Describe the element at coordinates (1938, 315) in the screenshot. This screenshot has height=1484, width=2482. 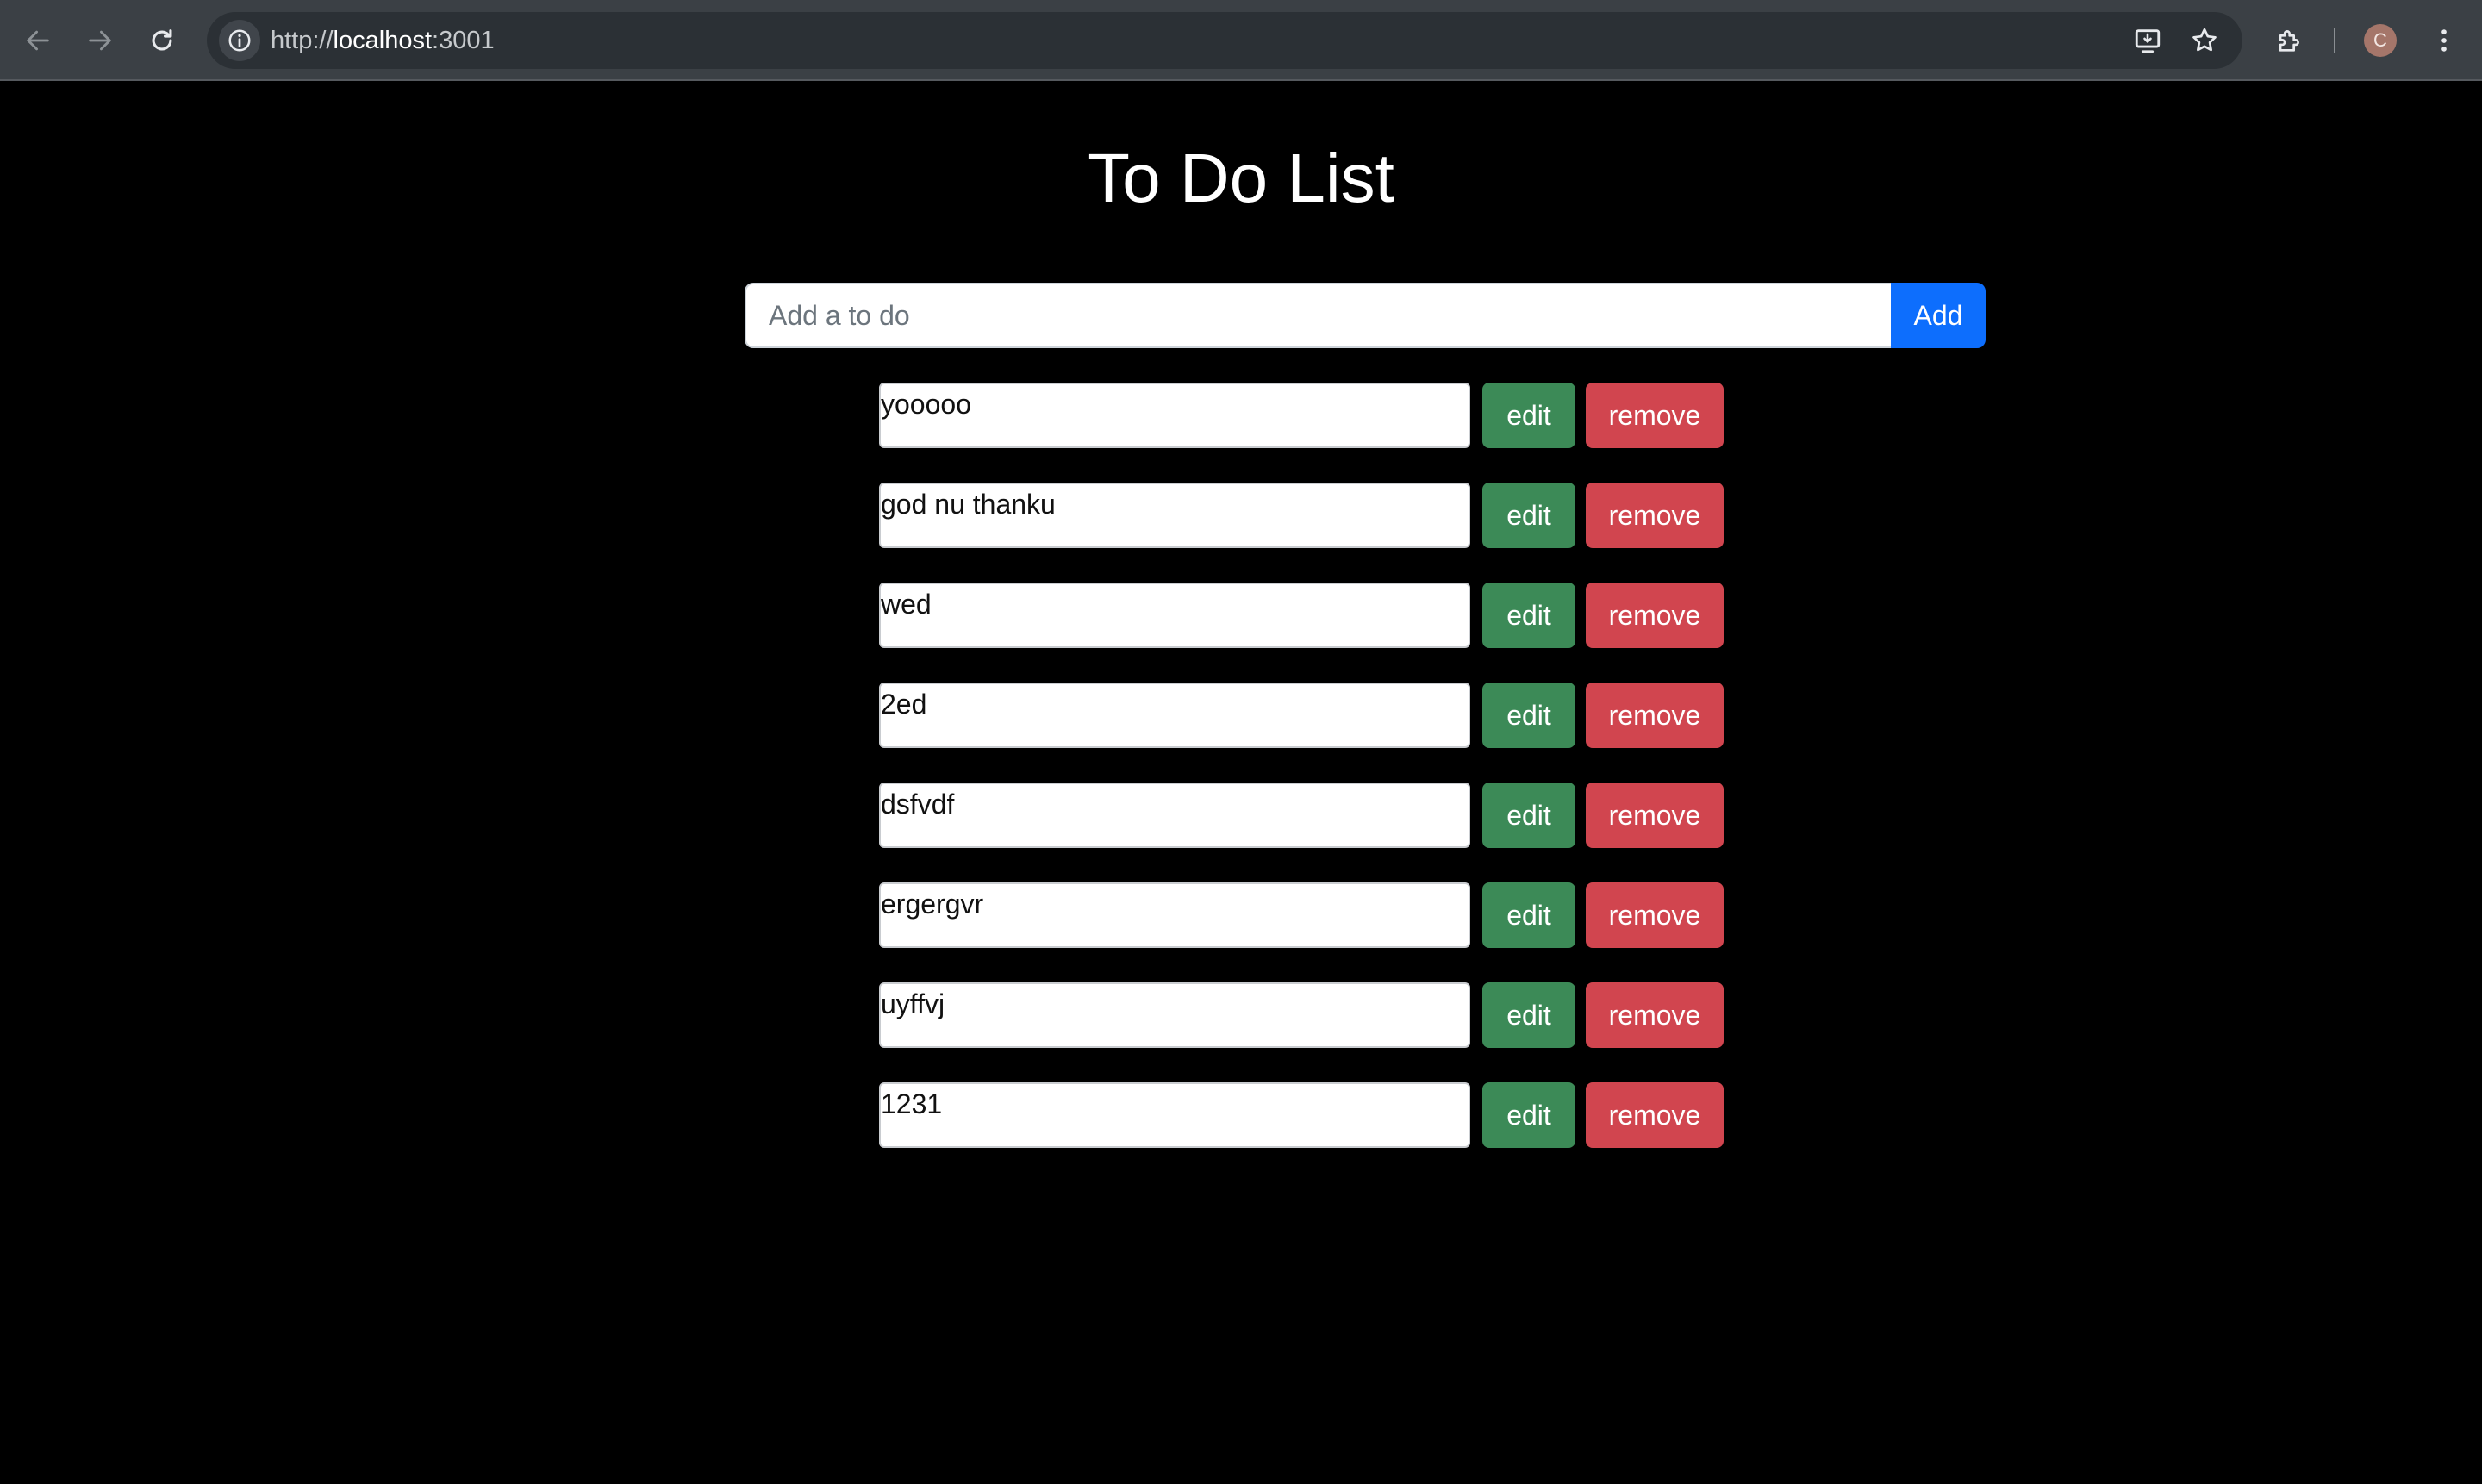
I see `add-button: Add` at that location.